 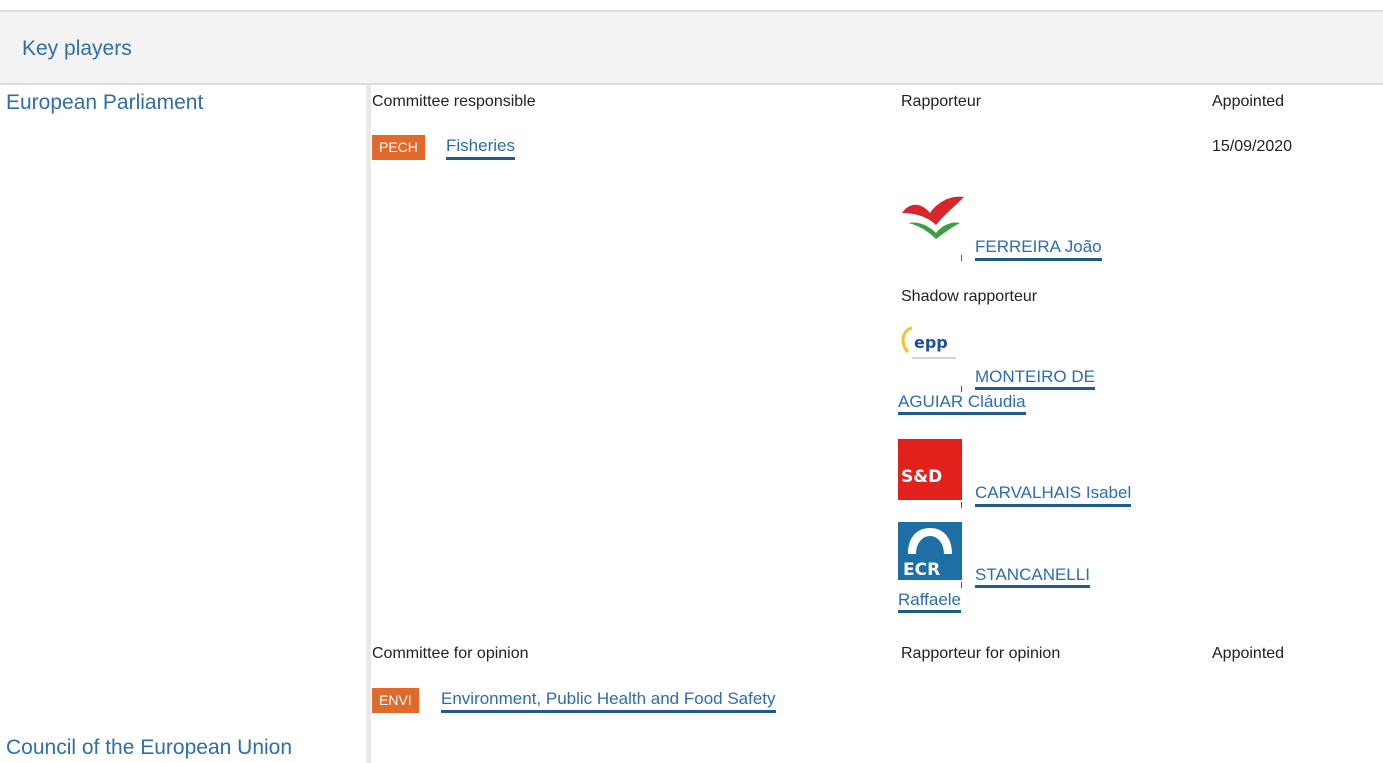 I want to click on appointed-date: 15/09/2020, so click(x=1252, y=146).